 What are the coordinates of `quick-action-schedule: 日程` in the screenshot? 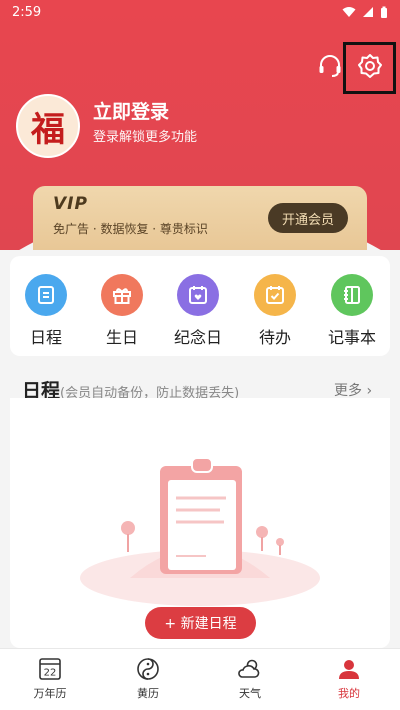 It's located at (46, 311).